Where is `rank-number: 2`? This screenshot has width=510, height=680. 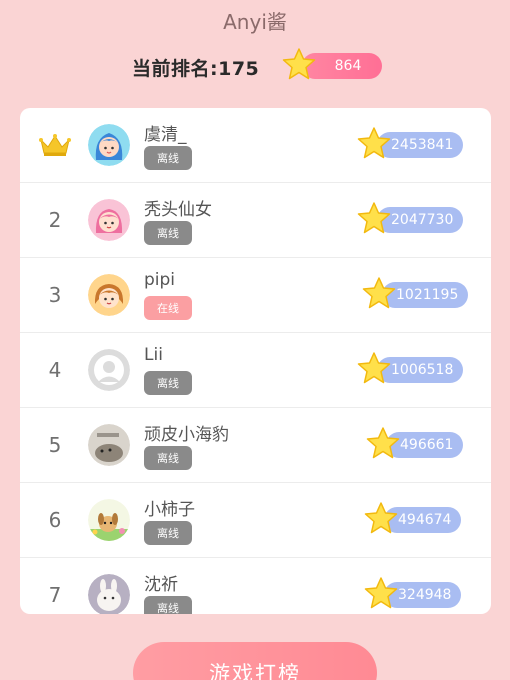 rank-number: 2 is located at coordinates (55, 220).